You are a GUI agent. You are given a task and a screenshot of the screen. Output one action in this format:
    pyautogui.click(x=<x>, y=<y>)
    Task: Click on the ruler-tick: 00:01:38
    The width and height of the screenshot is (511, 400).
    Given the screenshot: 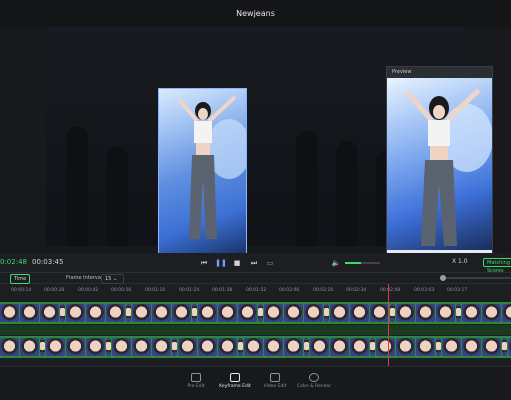 What is the action you would take?
    pyautogui.click(x=222, y=290)
    